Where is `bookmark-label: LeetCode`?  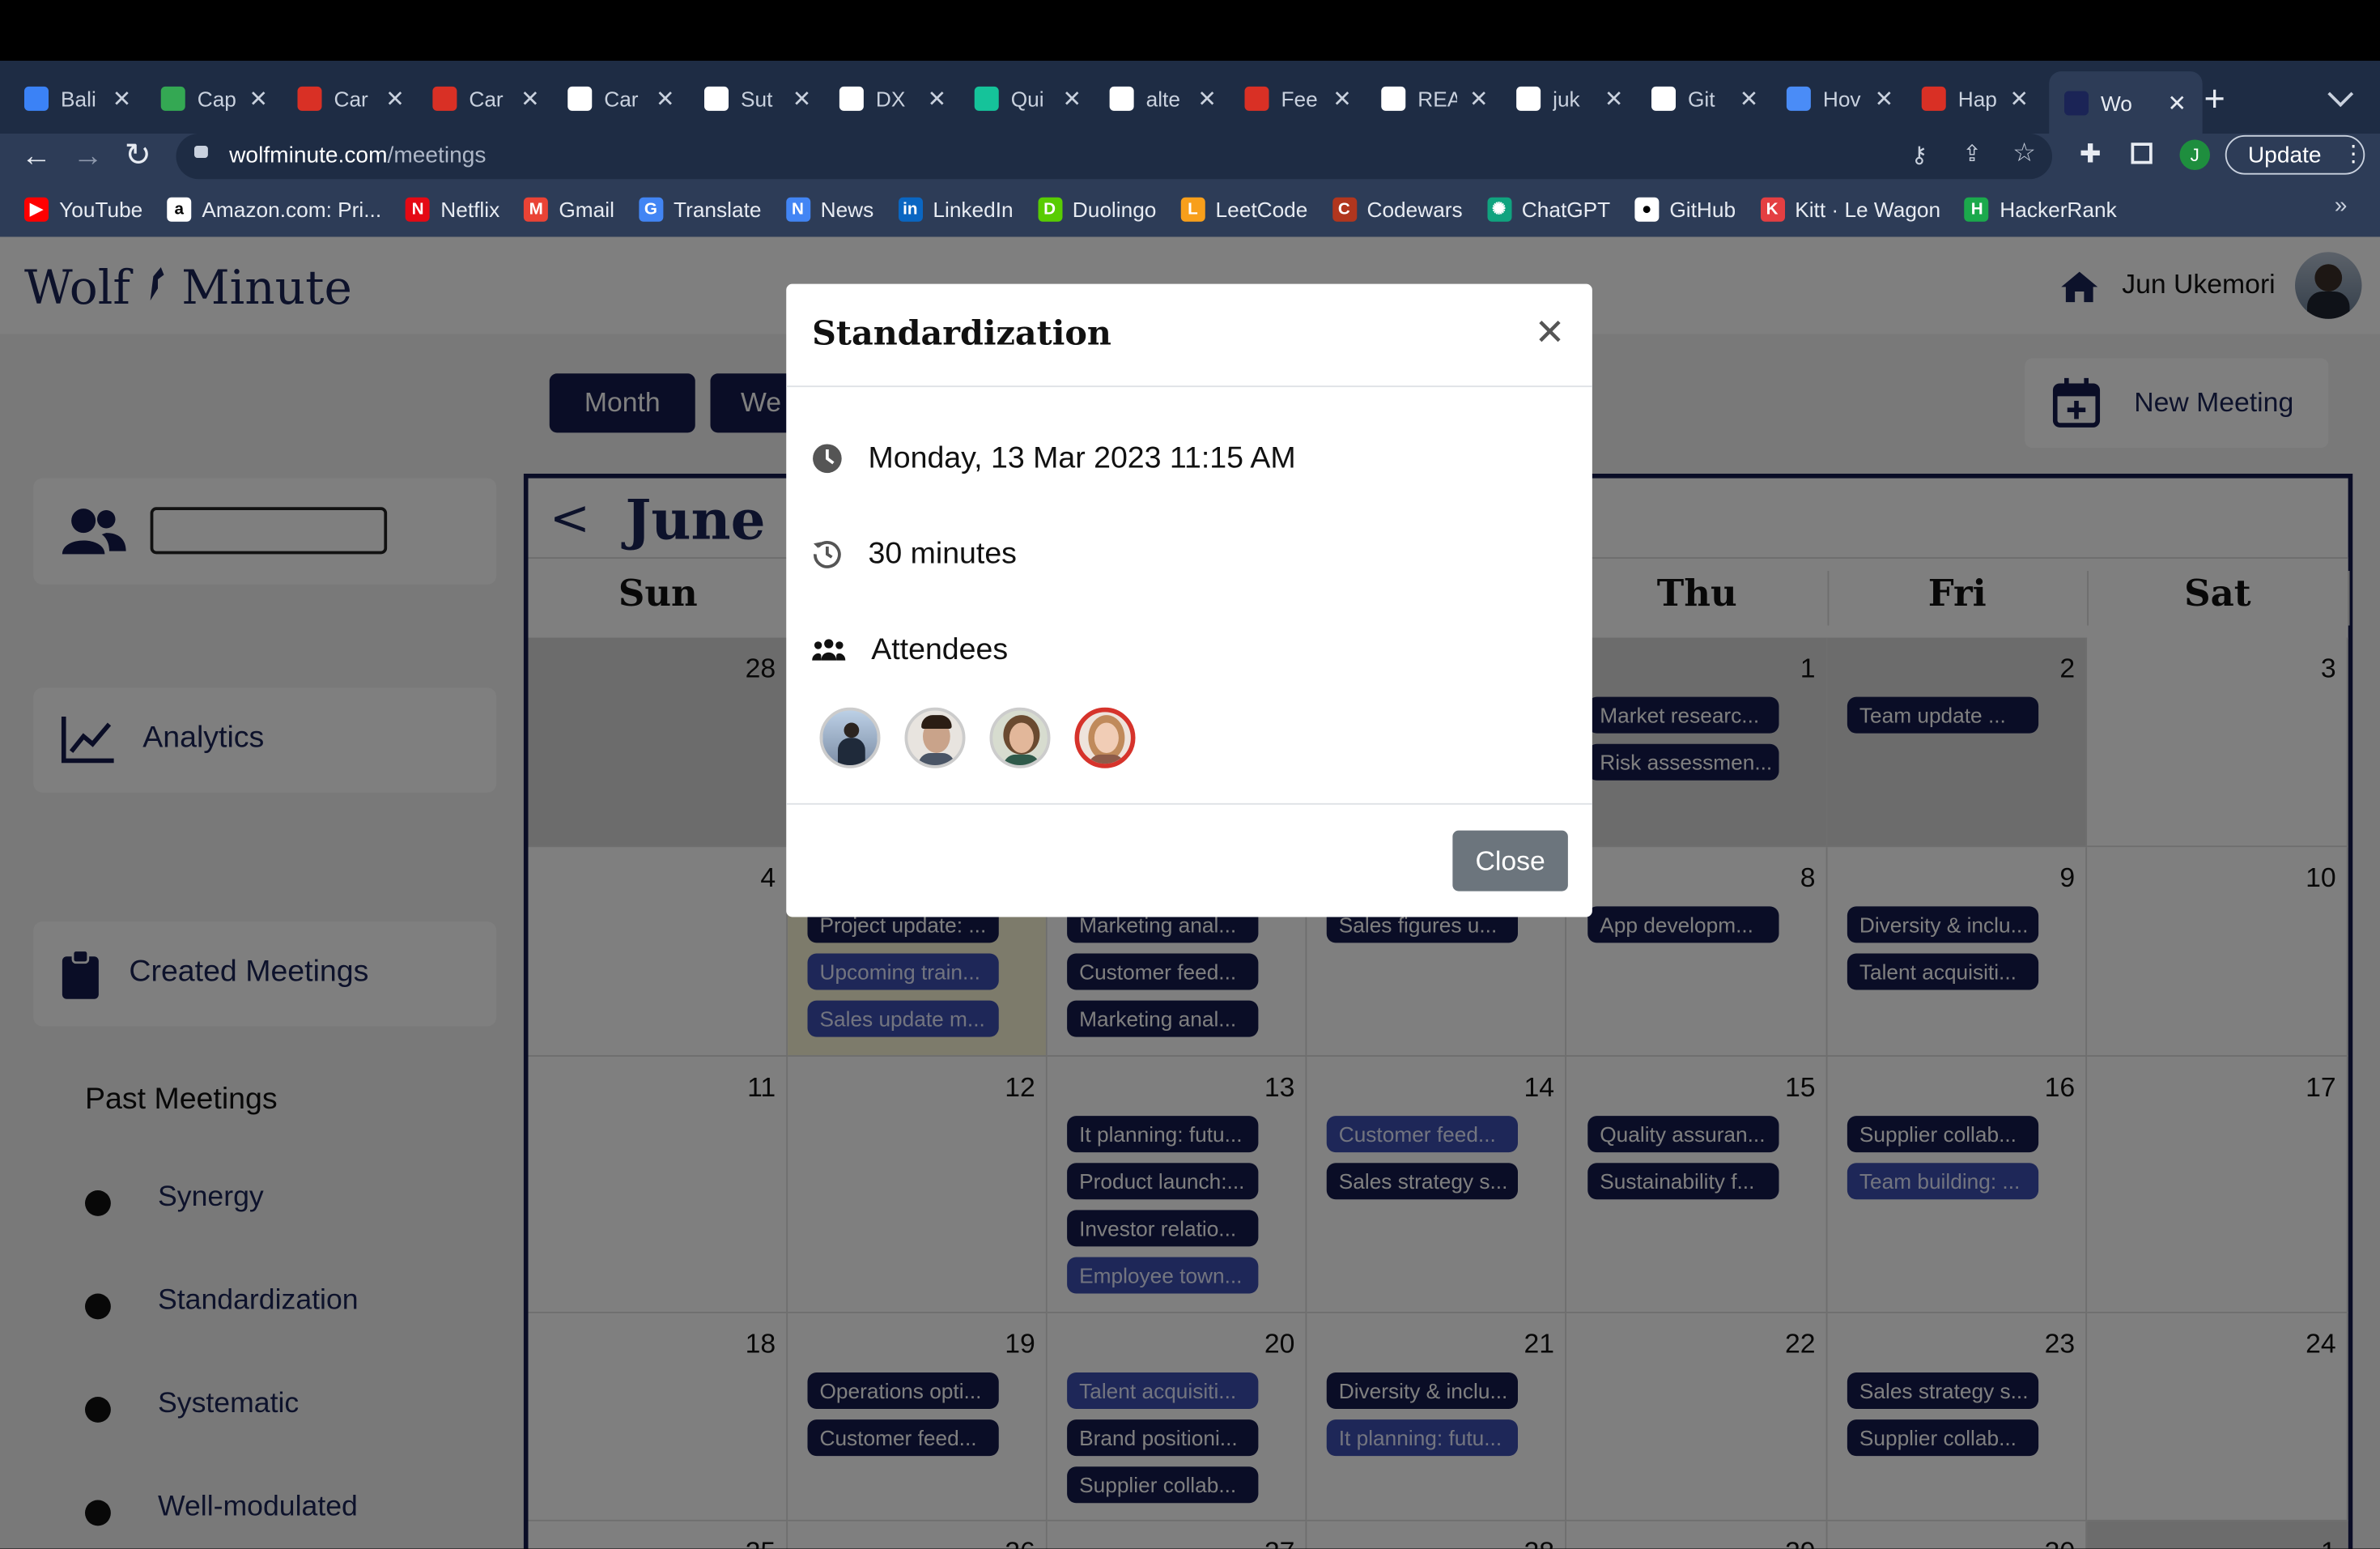 bookmark-label: LeetCode is located at coordinates (1262, 209).